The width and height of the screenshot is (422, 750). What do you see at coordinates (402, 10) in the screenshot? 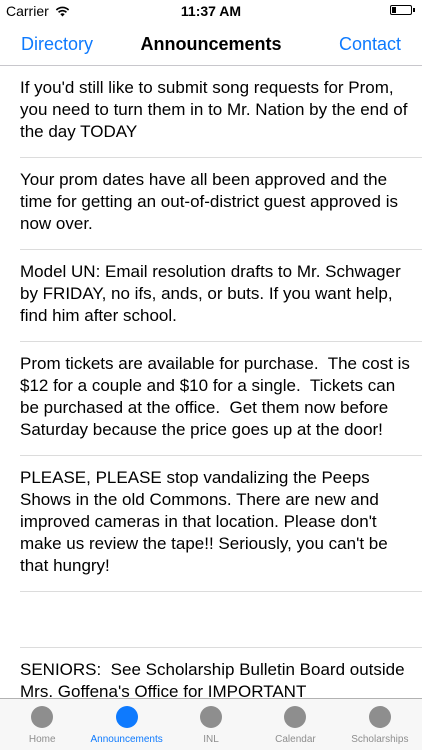
I see `battery-icon` at bounding box center [402, 10].